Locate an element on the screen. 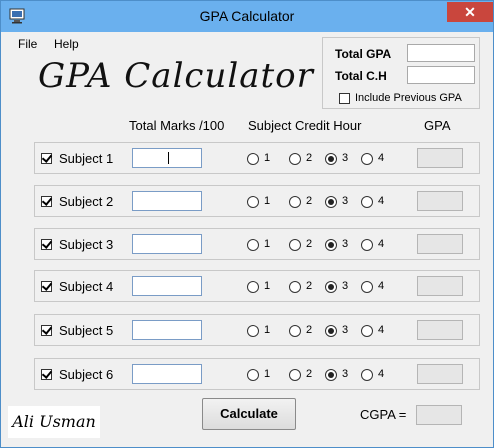  subject-label: Subject 4 is located at coordinates (86, 286).